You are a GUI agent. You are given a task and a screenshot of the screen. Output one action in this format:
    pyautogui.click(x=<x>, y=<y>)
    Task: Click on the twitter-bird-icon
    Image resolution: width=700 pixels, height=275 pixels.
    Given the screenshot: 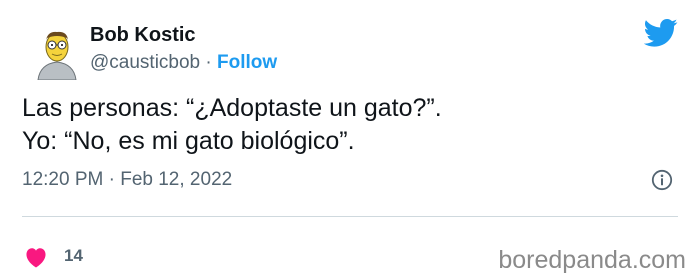 What is the action you would take?
    pyautogui.click(x=661, y=33)
    